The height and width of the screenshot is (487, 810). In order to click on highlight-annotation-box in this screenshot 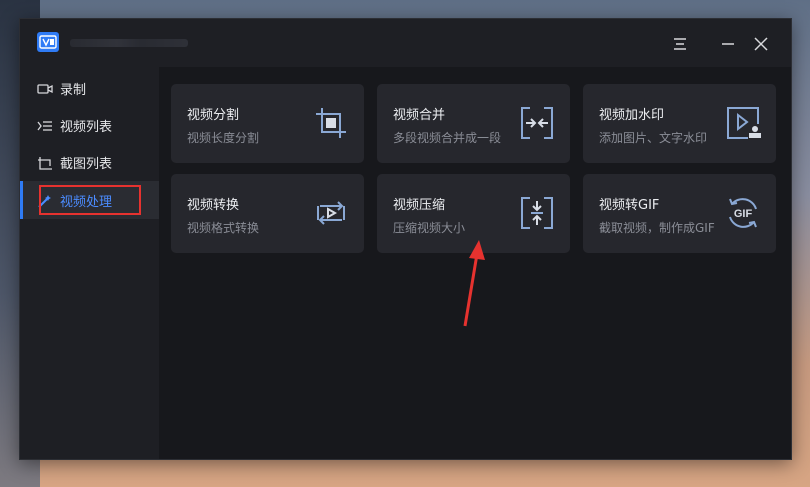, I will do `click(90, 200)`.